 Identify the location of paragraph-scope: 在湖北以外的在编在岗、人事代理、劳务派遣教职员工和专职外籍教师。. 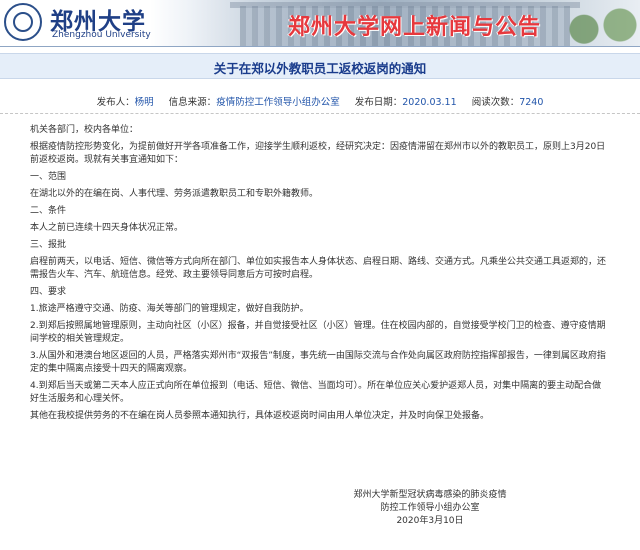
(174, 194).